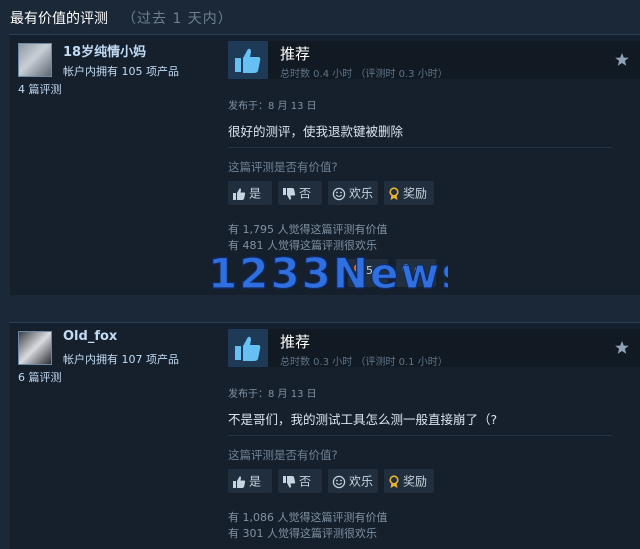  Describe the element at coordinates (59, 19) in the screenshot. I see `section-title: 最有价值的评测` at that location.